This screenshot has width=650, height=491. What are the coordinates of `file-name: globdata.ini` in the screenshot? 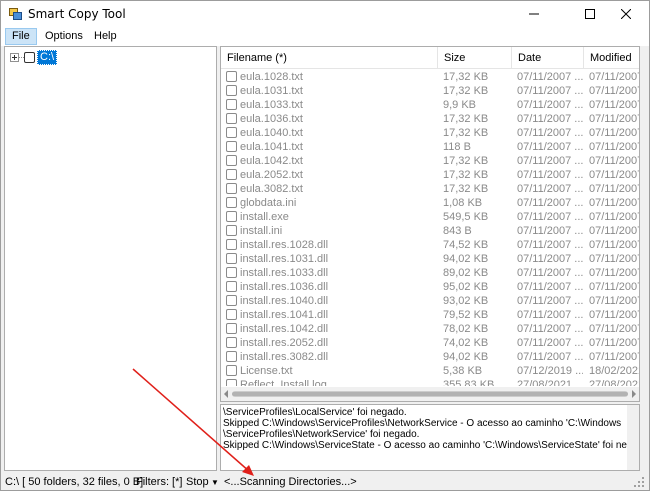 It's located at (268, 203).